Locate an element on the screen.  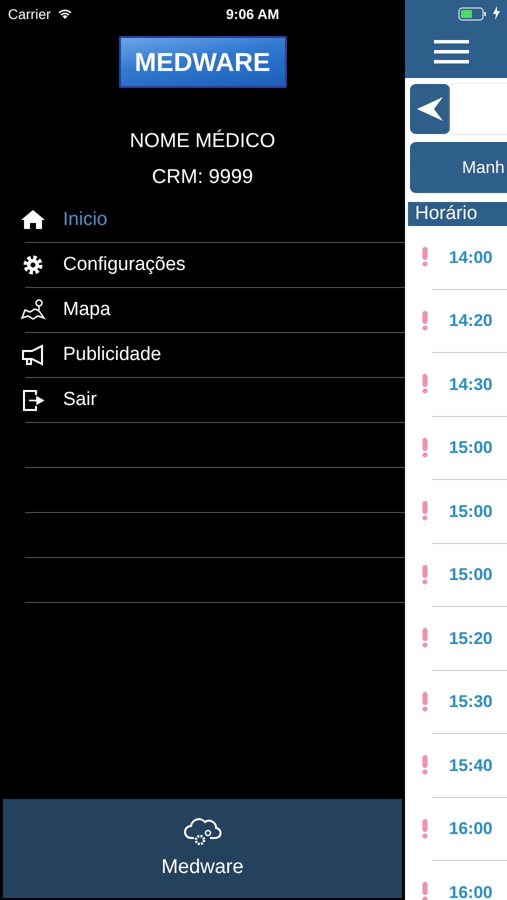
column-header: Horário is located at coordinates (457, 214).